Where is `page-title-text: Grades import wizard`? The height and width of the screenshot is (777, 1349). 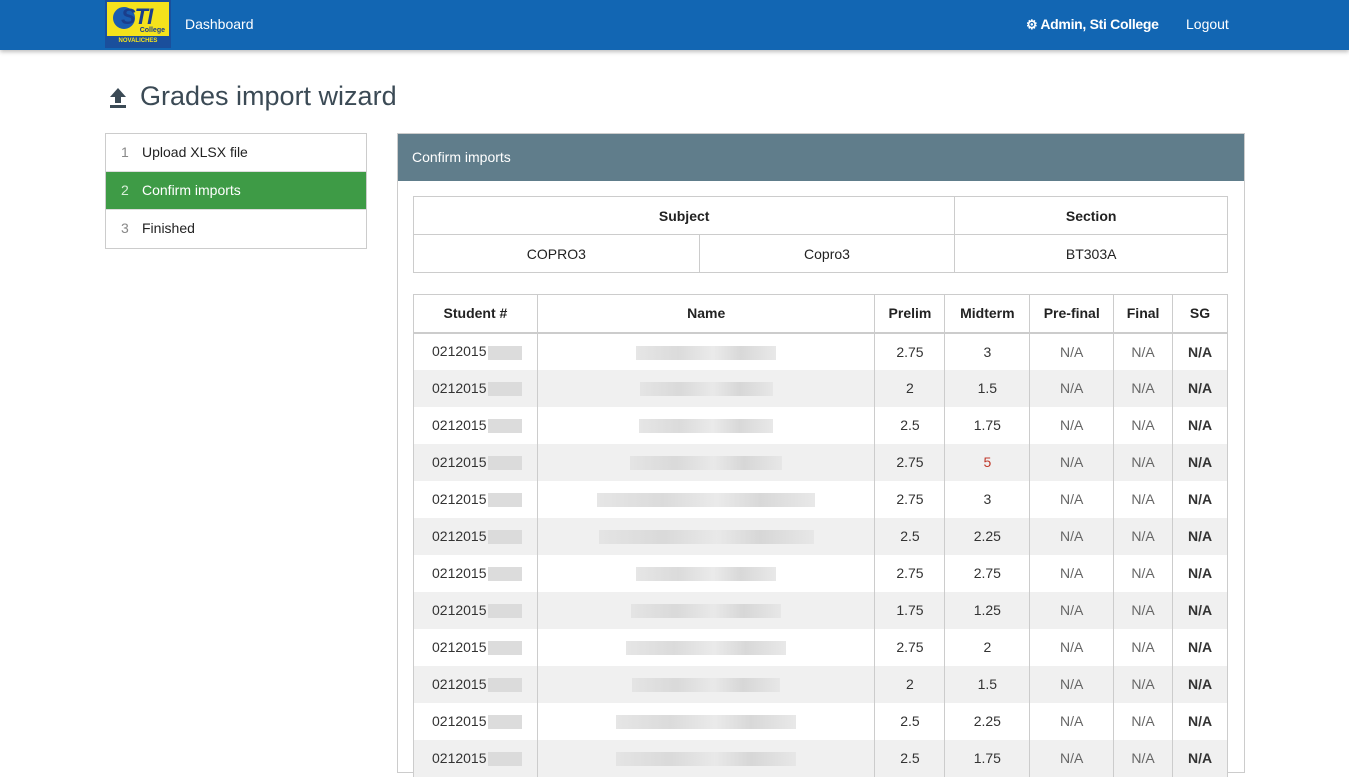
page-title-text: Grades import wizard is located at coordinates (268, 96).